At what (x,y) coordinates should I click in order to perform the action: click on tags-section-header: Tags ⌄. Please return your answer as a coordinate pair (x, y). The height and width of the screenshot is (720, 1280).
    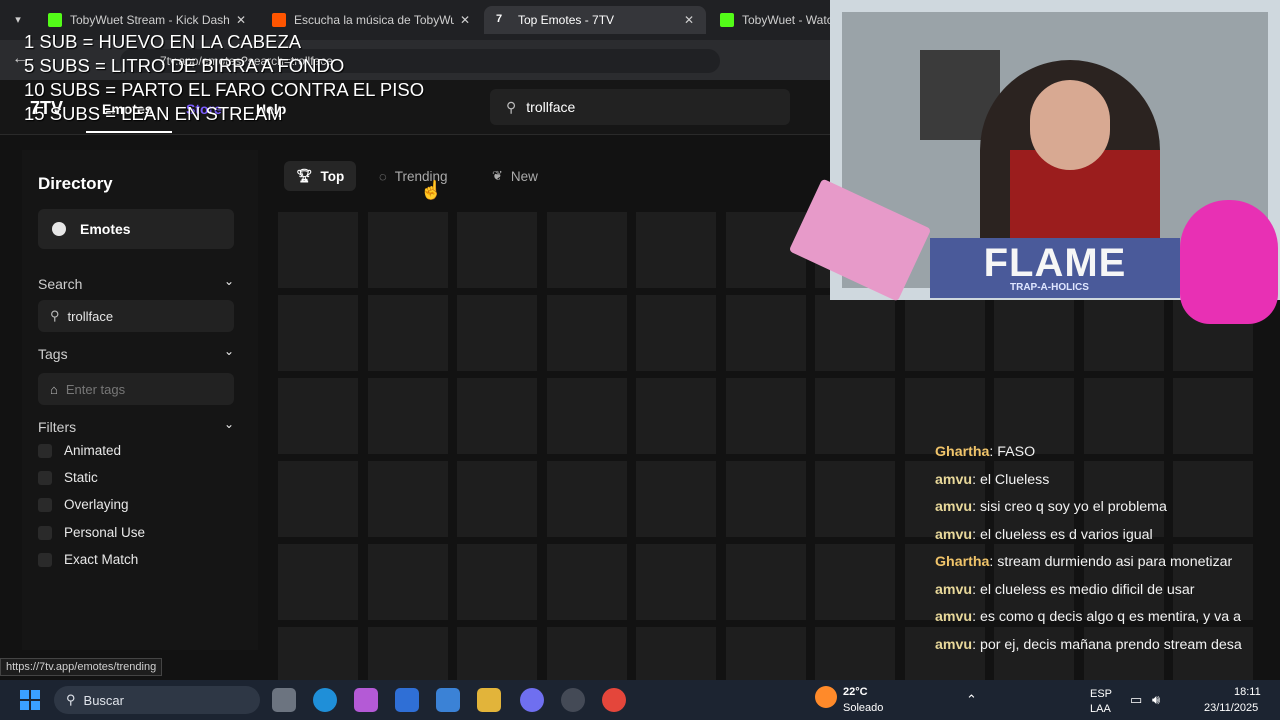
    Looking at the image, I should click on (136, 353).